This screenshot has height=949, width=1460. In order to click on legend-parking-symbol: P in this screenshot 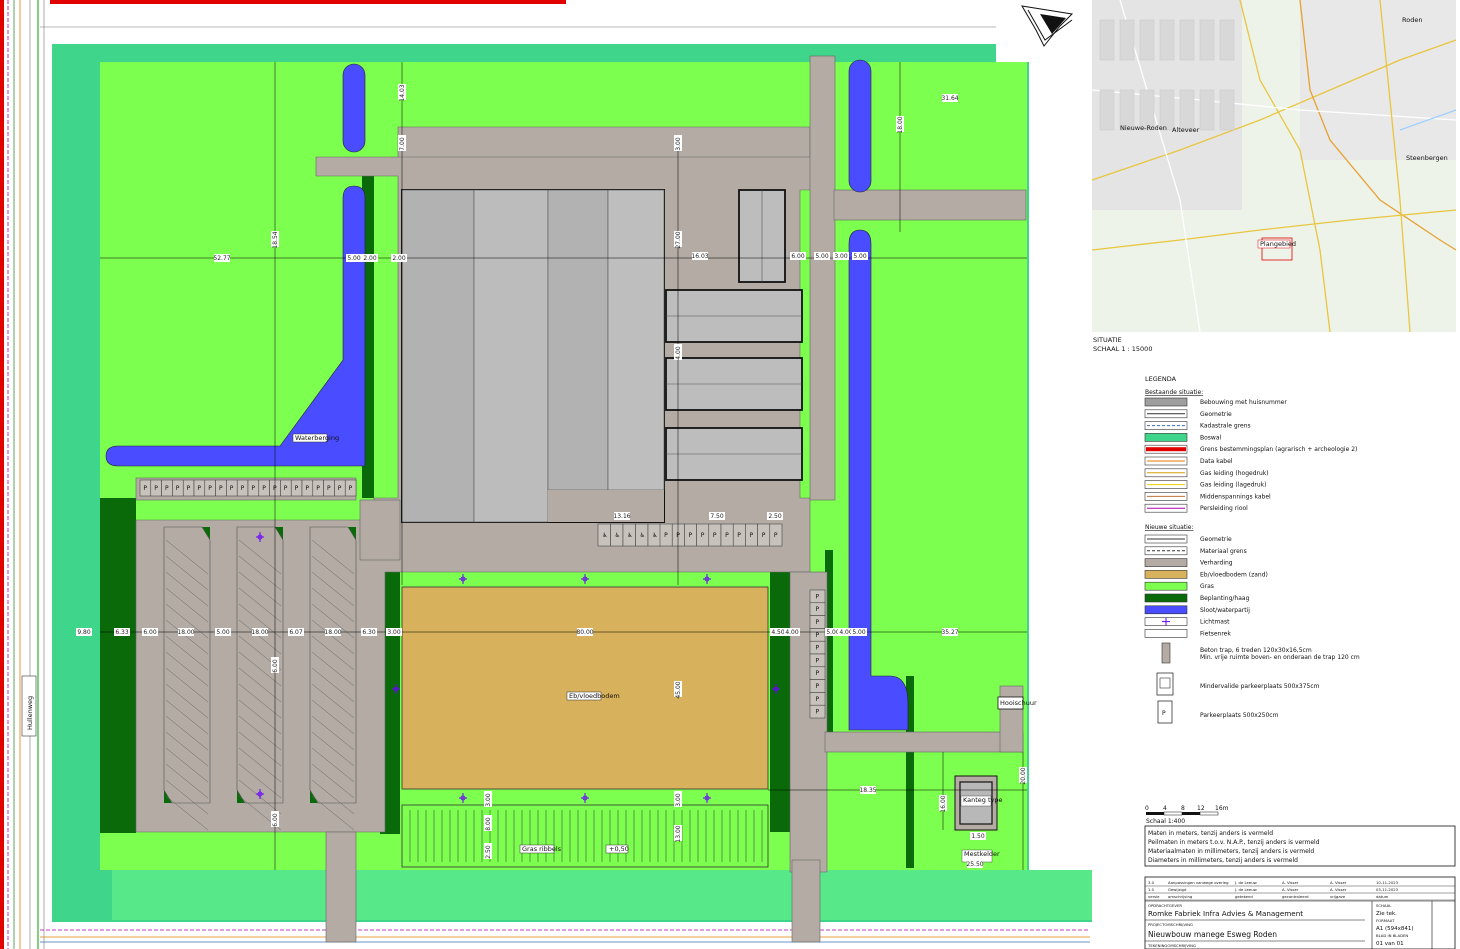, I will do `click(1164, 713)`.